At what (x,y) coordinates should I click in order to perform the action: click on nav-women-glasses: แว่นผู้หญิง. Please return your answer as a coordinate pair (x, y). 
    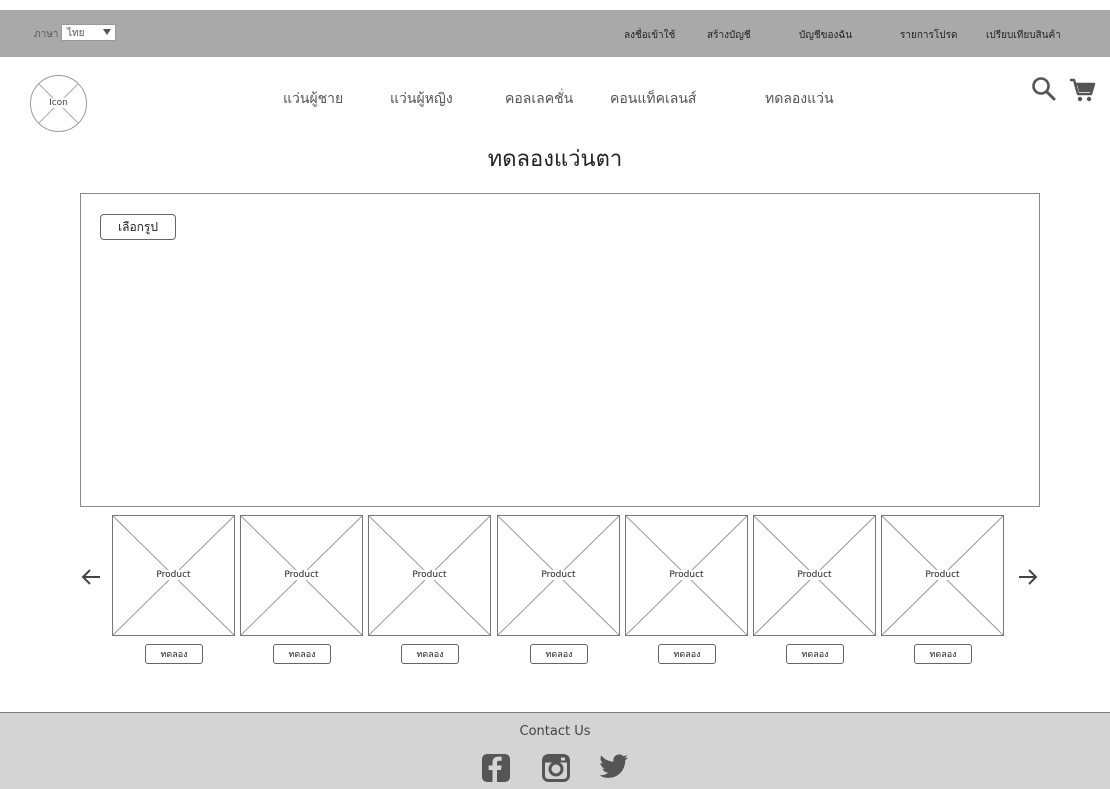
    Looking at the image, I should click on (421, 99).